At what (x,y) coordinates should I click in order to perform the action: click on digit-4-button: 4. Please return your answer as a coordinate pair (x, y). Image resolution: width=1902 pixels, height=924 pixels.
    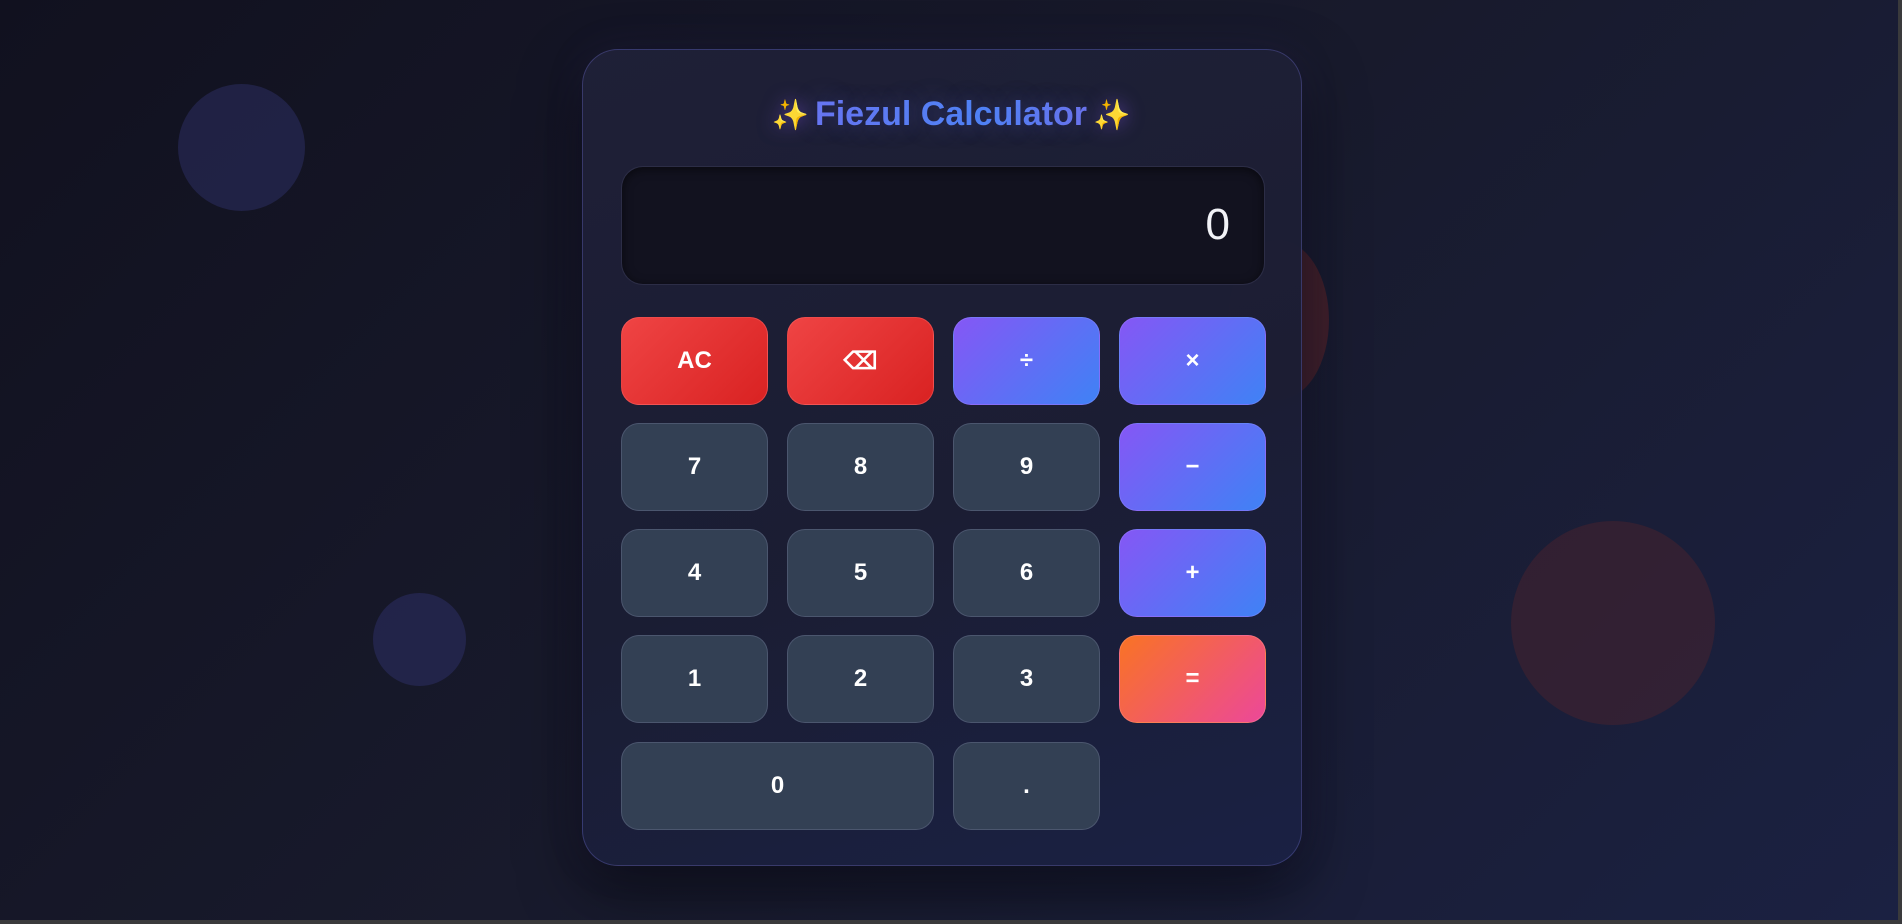
    Looking at the image, I should click on (694, 573).